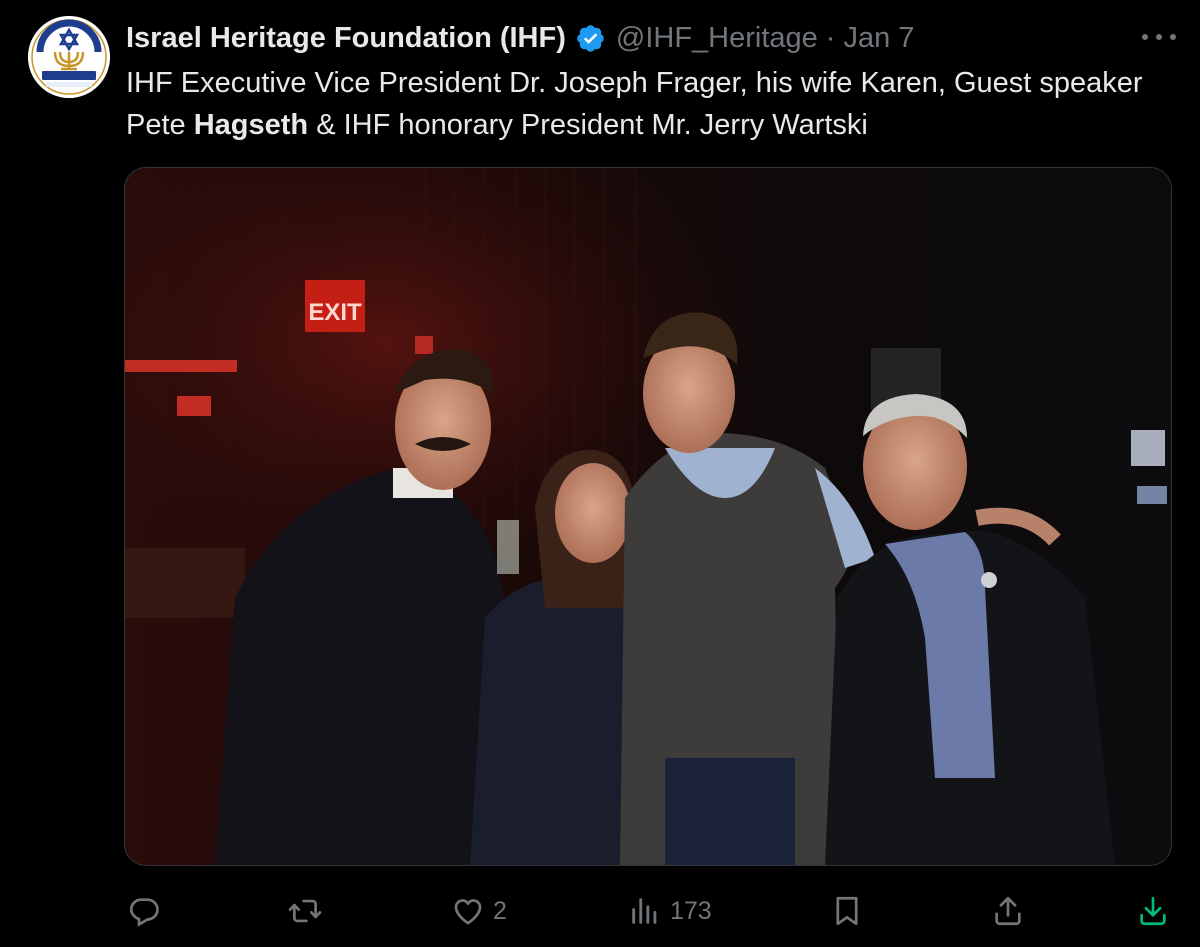  I want to click on tweet-text-bold: Hagseth, so click(251, 125).